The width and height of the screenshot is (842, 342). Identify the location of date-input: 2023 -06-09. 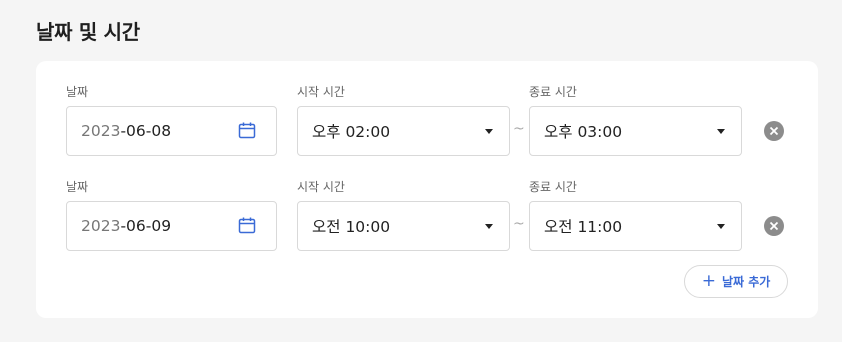
(171, 226).